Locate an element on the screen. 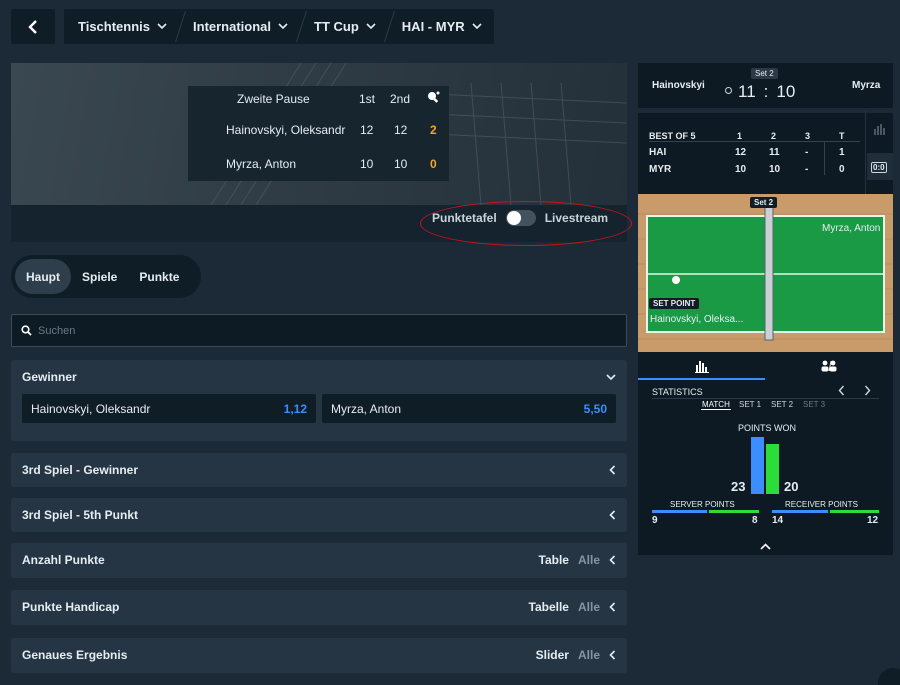 This screenshot has height=685, width=900. market-tabs: Haupt Spiele Punkte is located at coordinates (106, 276).